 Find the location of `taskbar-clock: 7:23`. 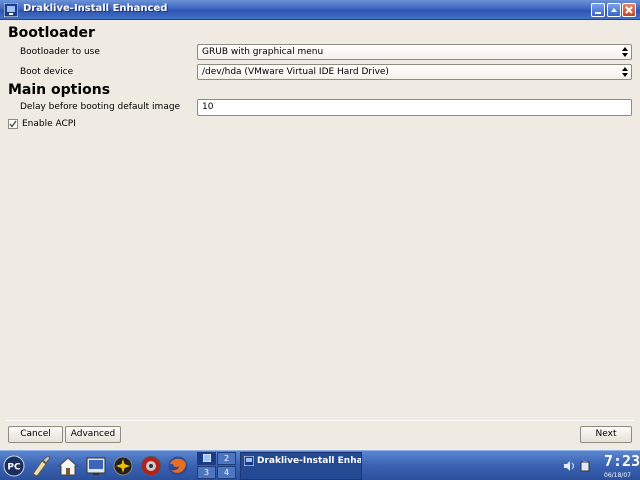

taskbar-clock: 7:23 is located at coordinates (622, 461).